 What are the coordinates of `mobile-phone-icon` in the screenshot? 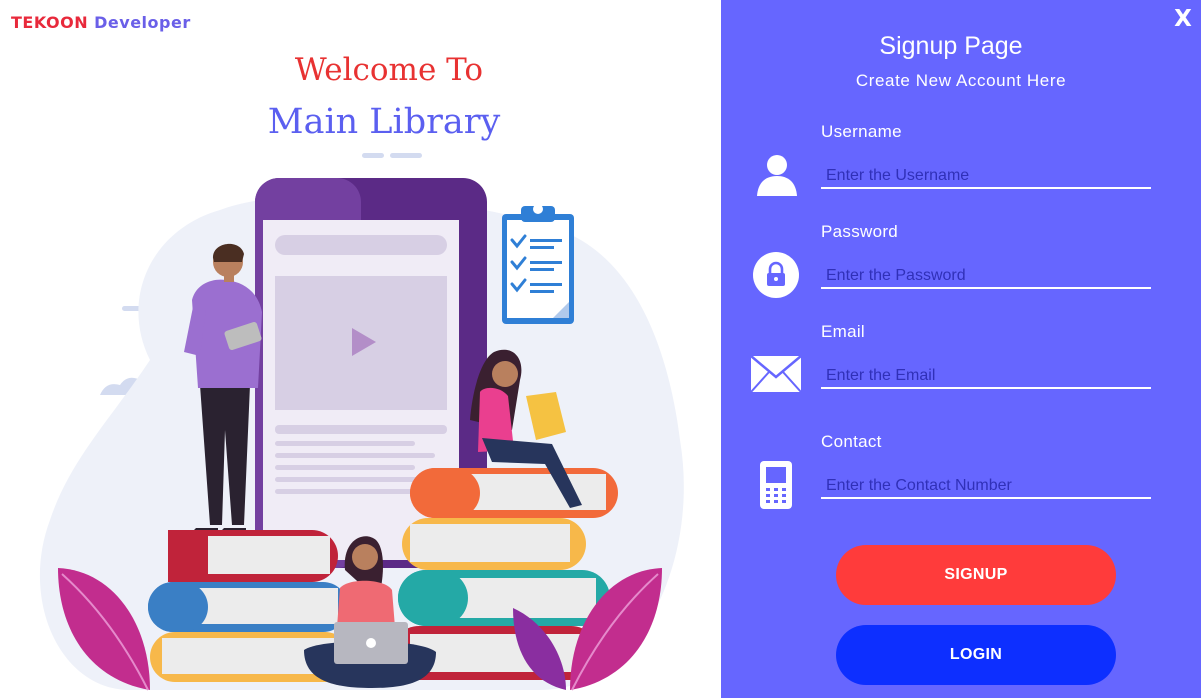 It's located at (776, 487).